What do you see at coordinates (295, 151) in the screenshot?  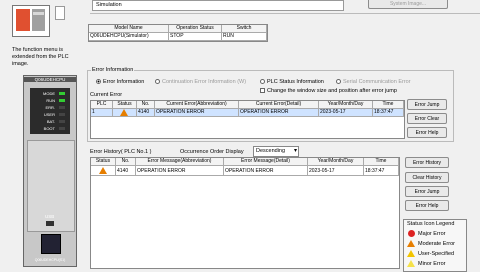 I see `chevron-down-icon: ▾` at bounding box center [295, 151].